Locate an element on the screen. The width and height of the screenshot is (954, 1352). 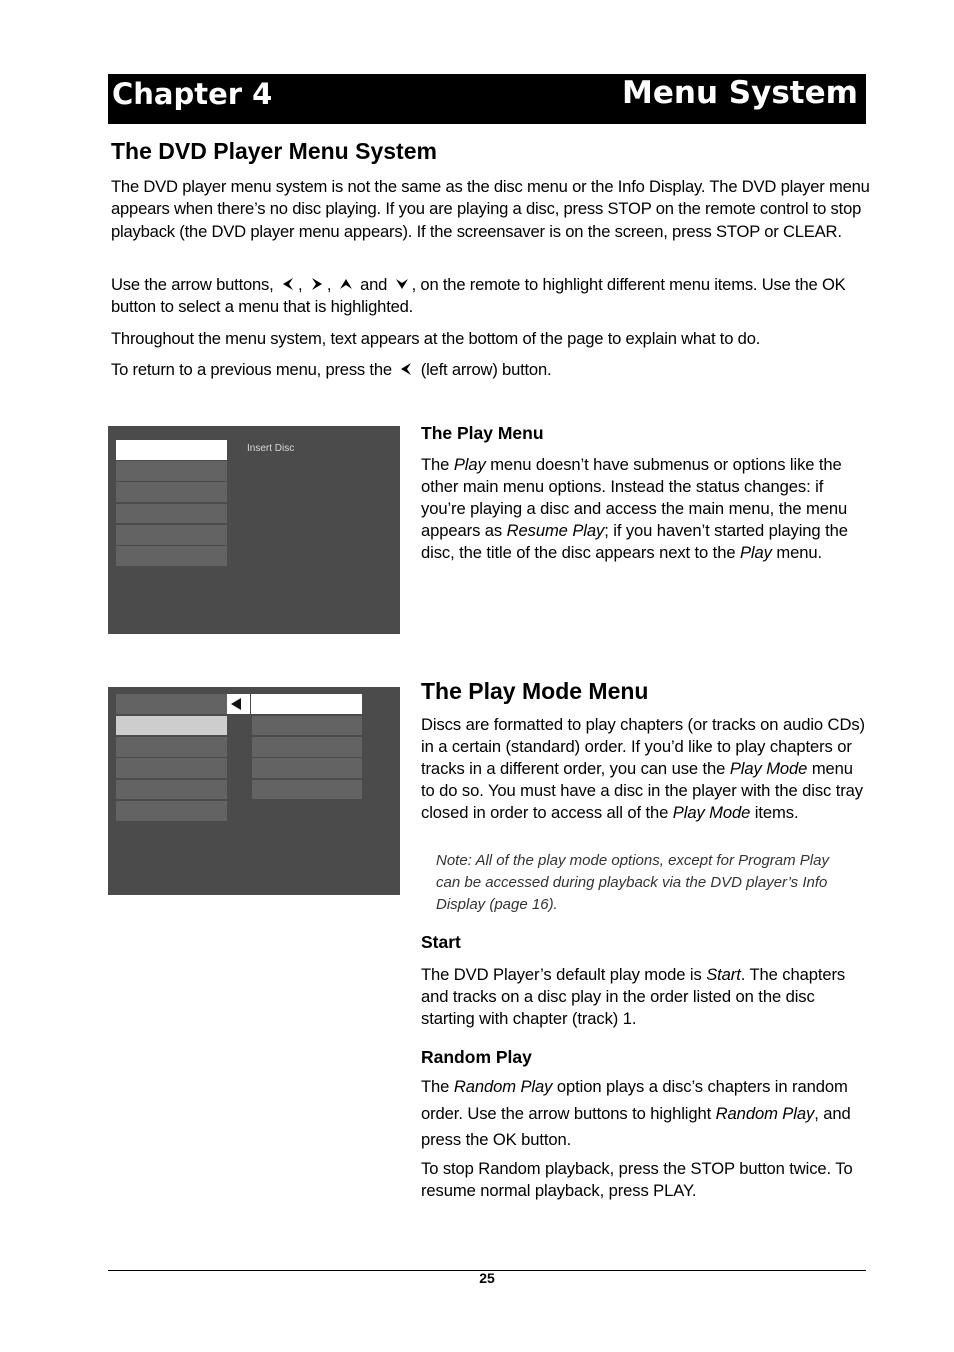
return-text-a: To return to a previous menu, press the is located at coordinates (251, 369).